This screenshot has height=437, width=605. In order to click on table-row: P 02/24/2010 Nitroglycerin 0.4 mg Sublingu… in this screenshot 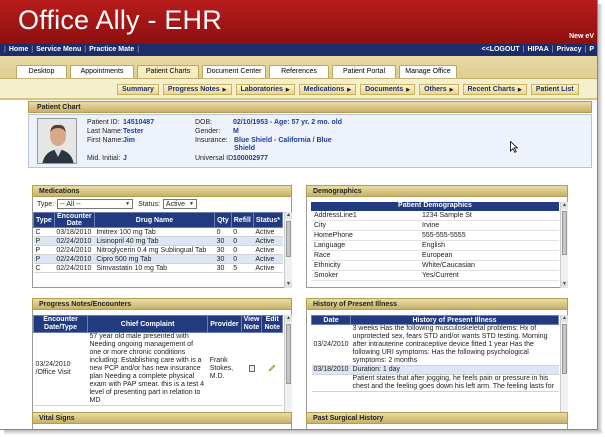, I will do `click(158, 250)`.